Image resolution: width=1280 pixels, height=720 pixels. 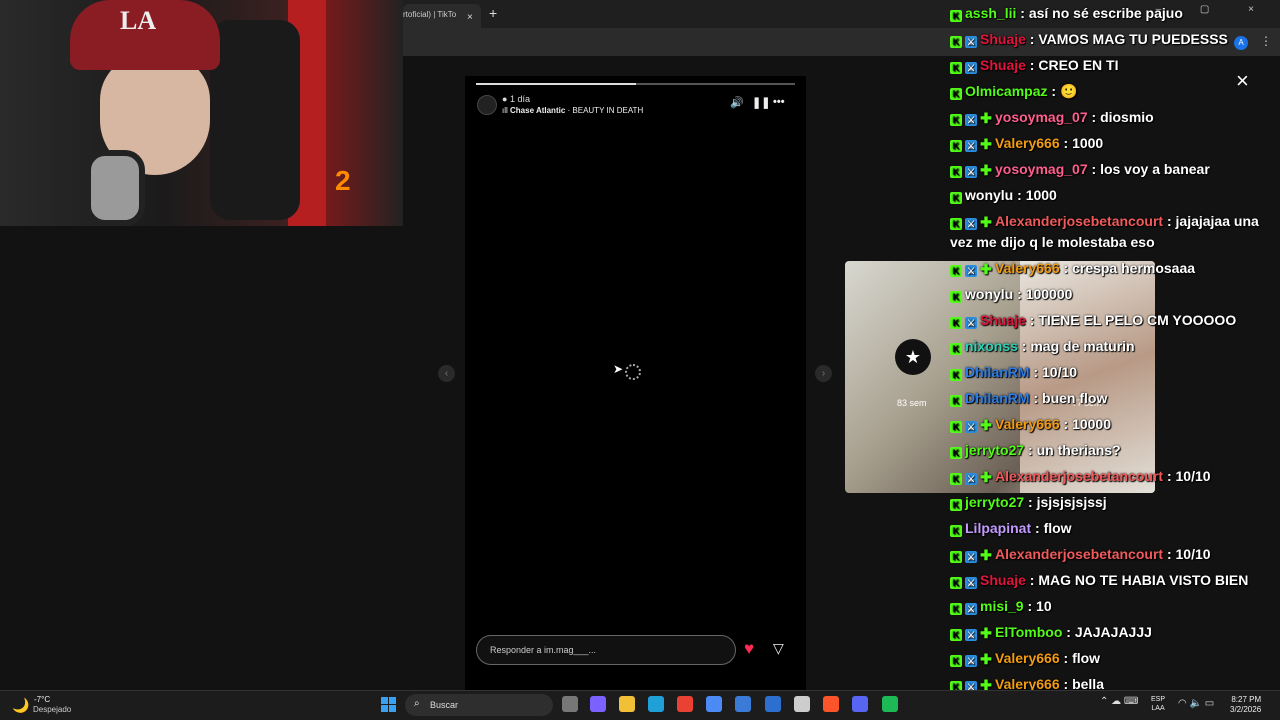 I want to click on cap-logo: LA, so click(x=138, y=20).